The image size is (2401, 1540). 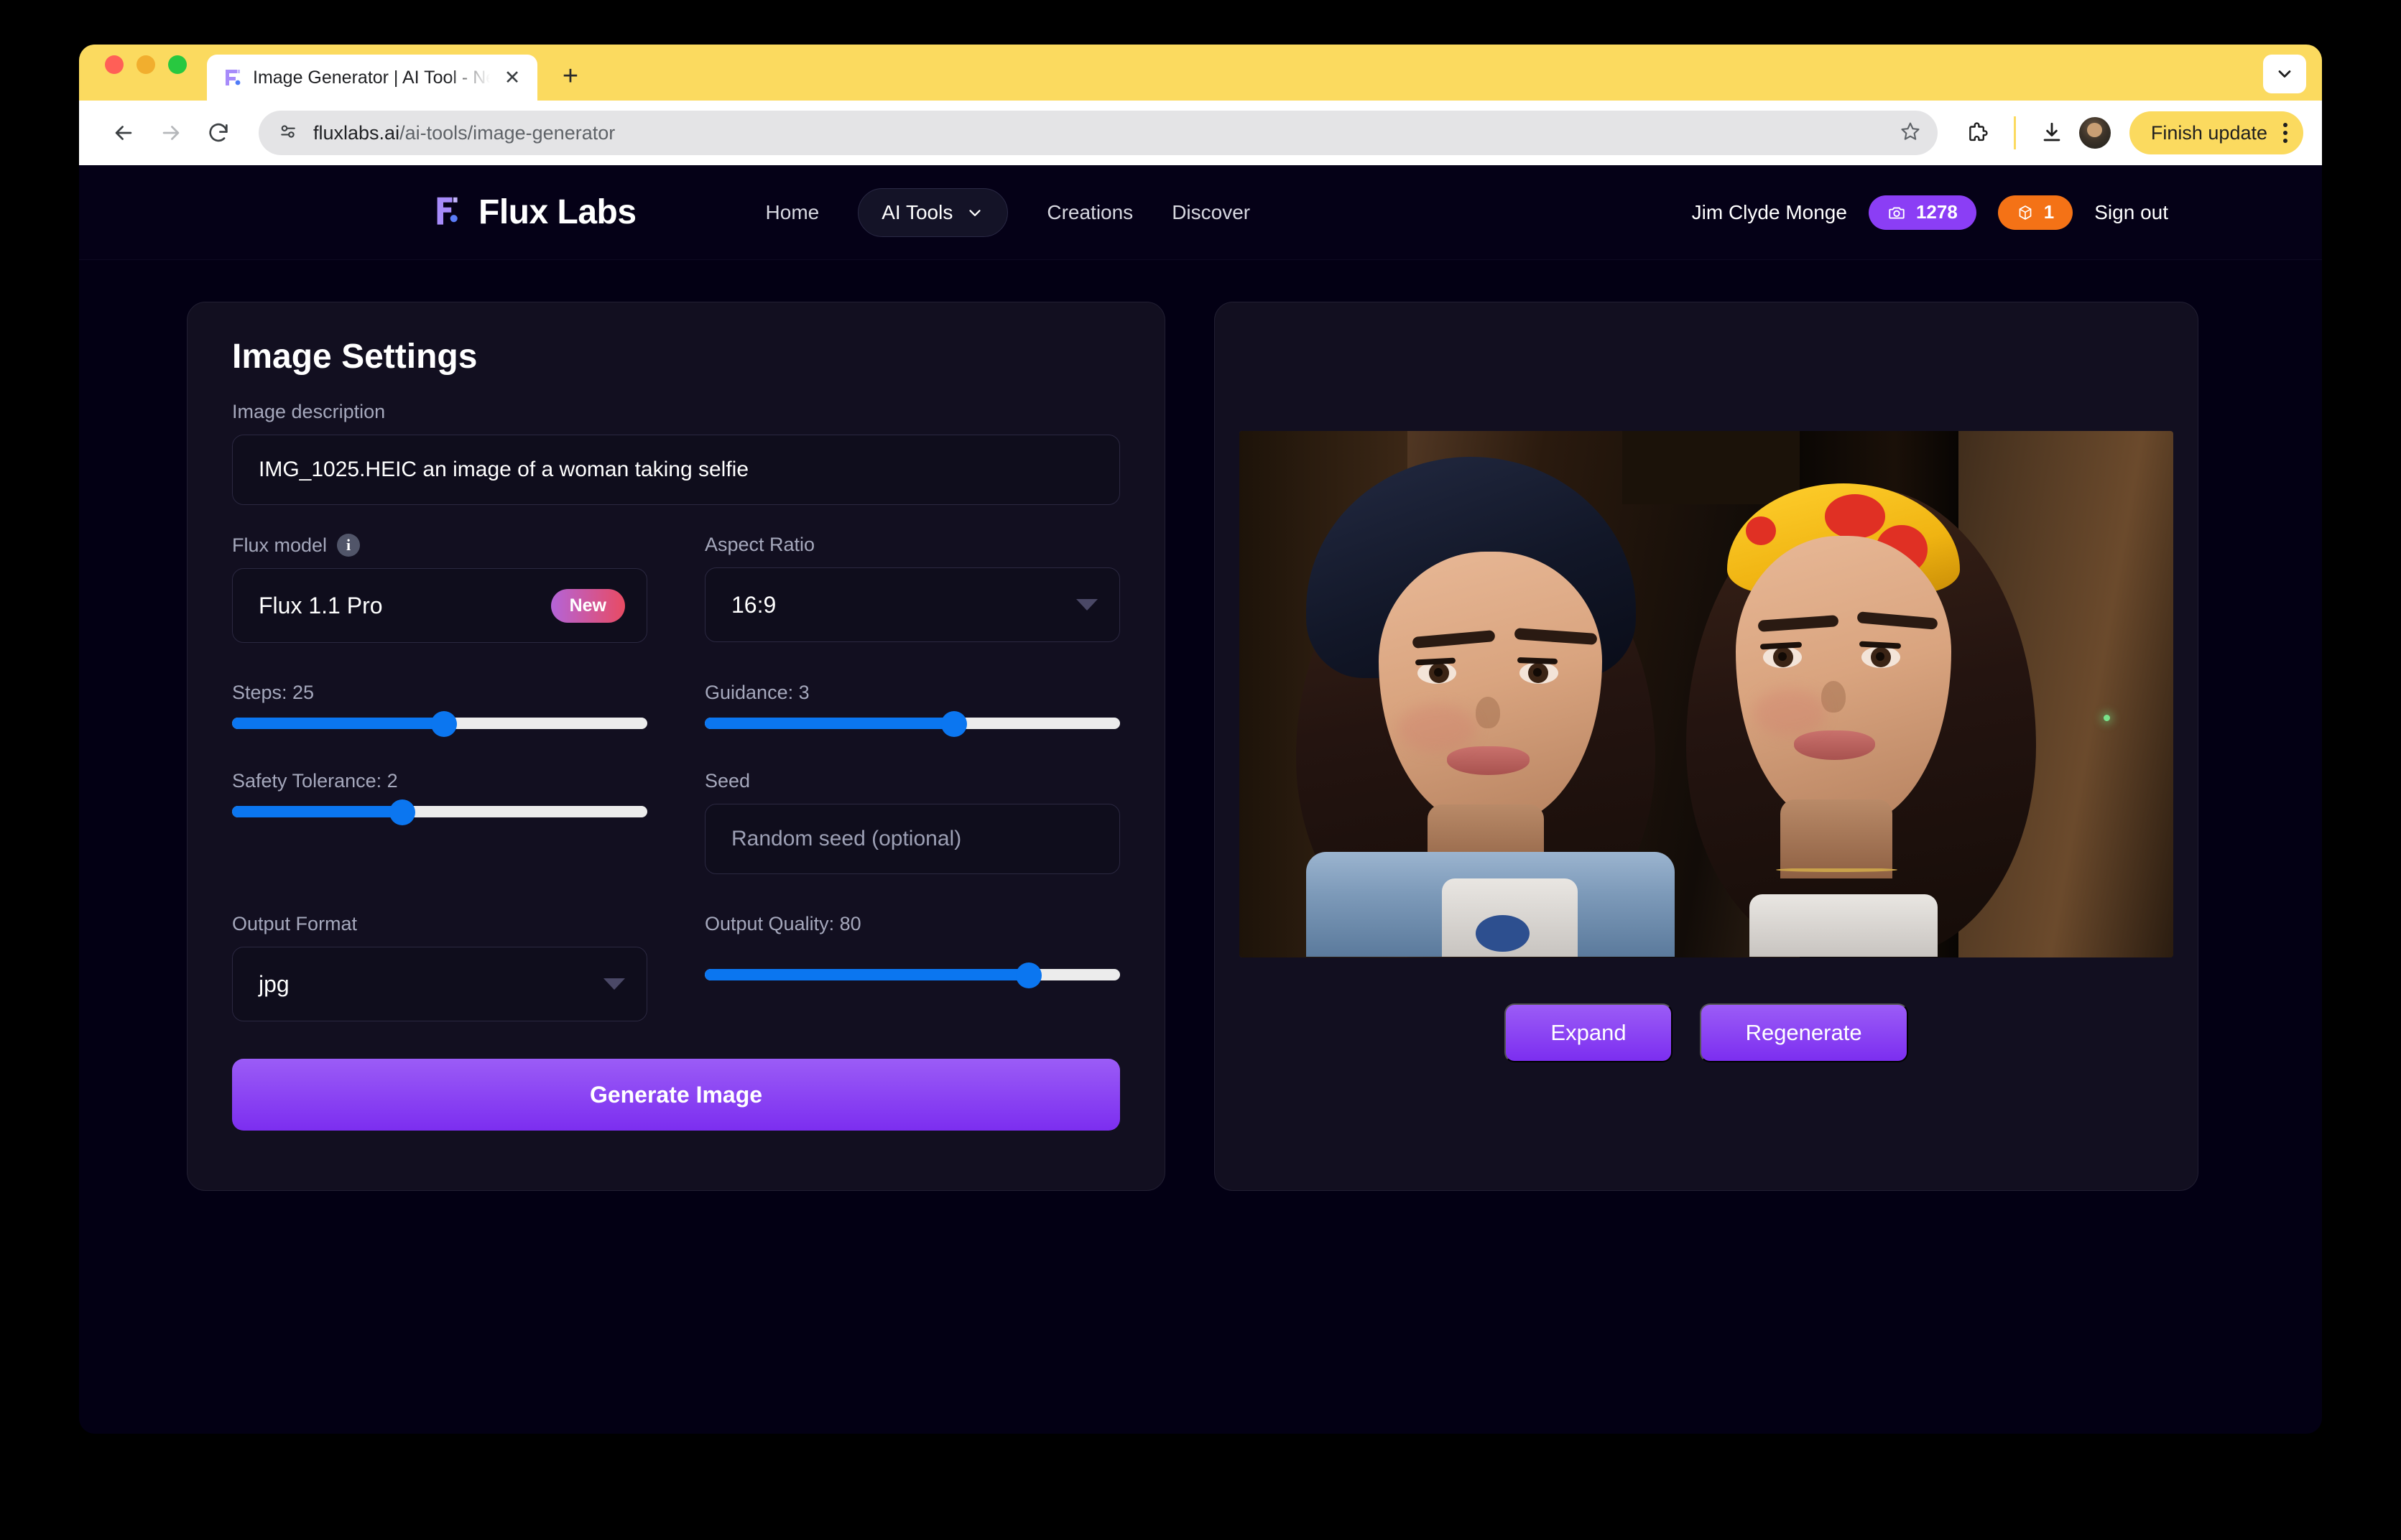 I want to click on flux-model-value: Flux 1.1 Pro, so click(x=321, y=605).